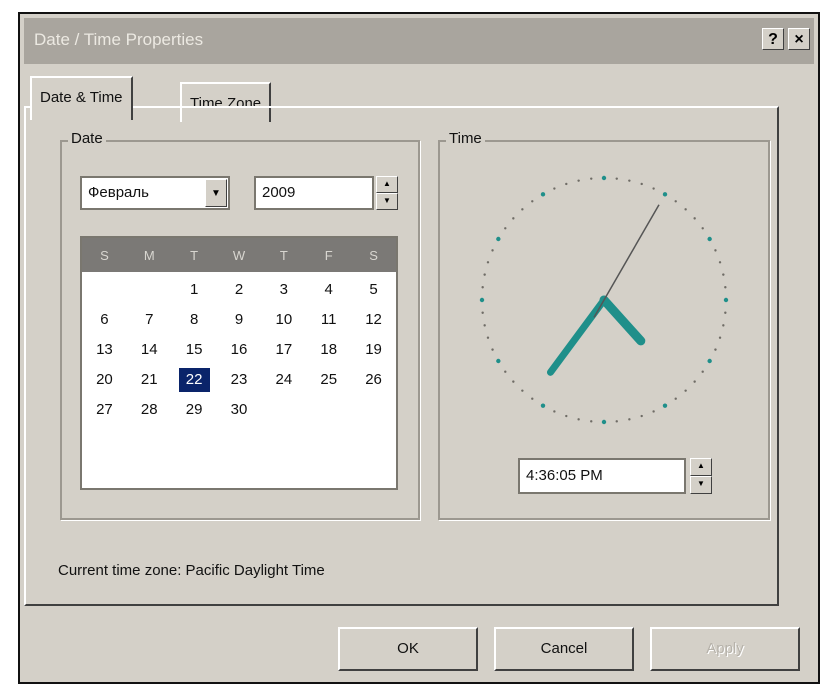  What do you see at coordinates (373, 320) in the screenshot?
I see `calendar-day: 12` at bounding box center [373, 320].